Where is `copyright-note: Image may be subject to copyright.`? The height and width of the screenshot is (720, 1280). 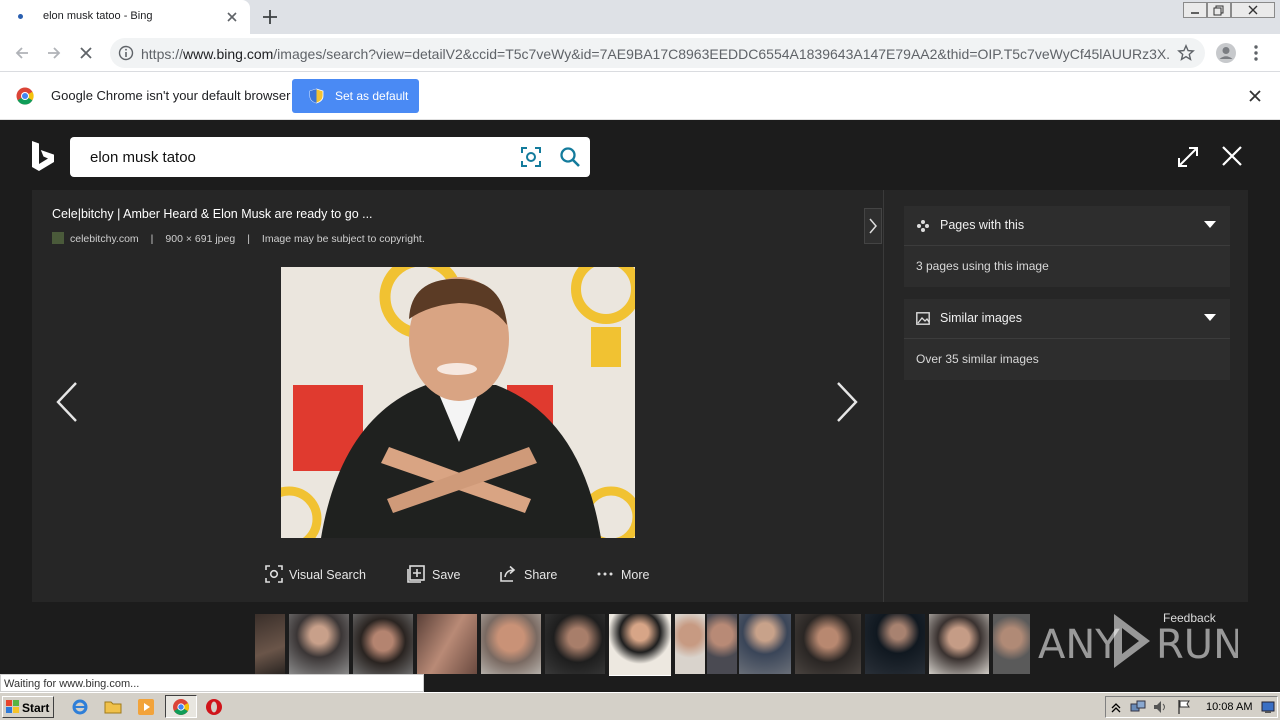
copyright-note: Image may be subject to copyright. is located at coordinates (343, 239).